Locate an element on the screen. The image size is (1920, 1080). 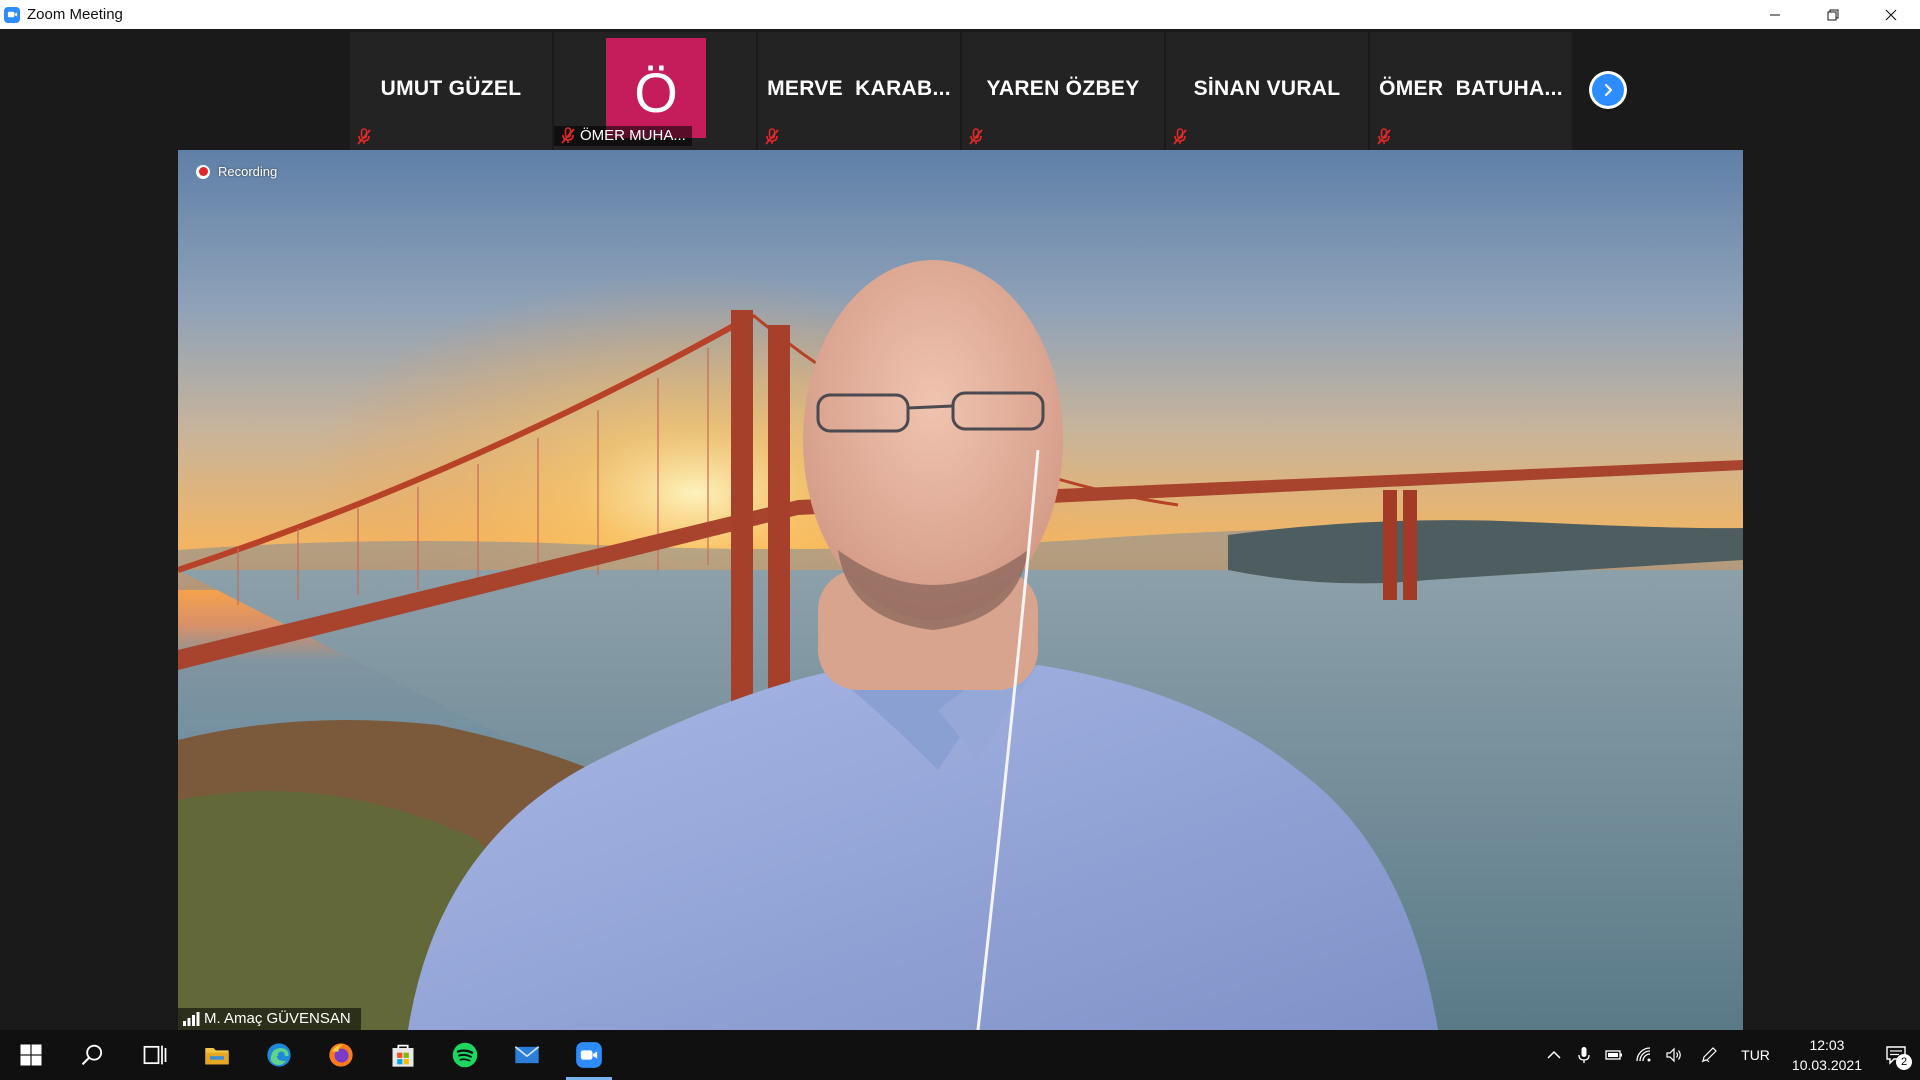
clock-date: 10.03.2021 is located at coordinates (1826, 1065).